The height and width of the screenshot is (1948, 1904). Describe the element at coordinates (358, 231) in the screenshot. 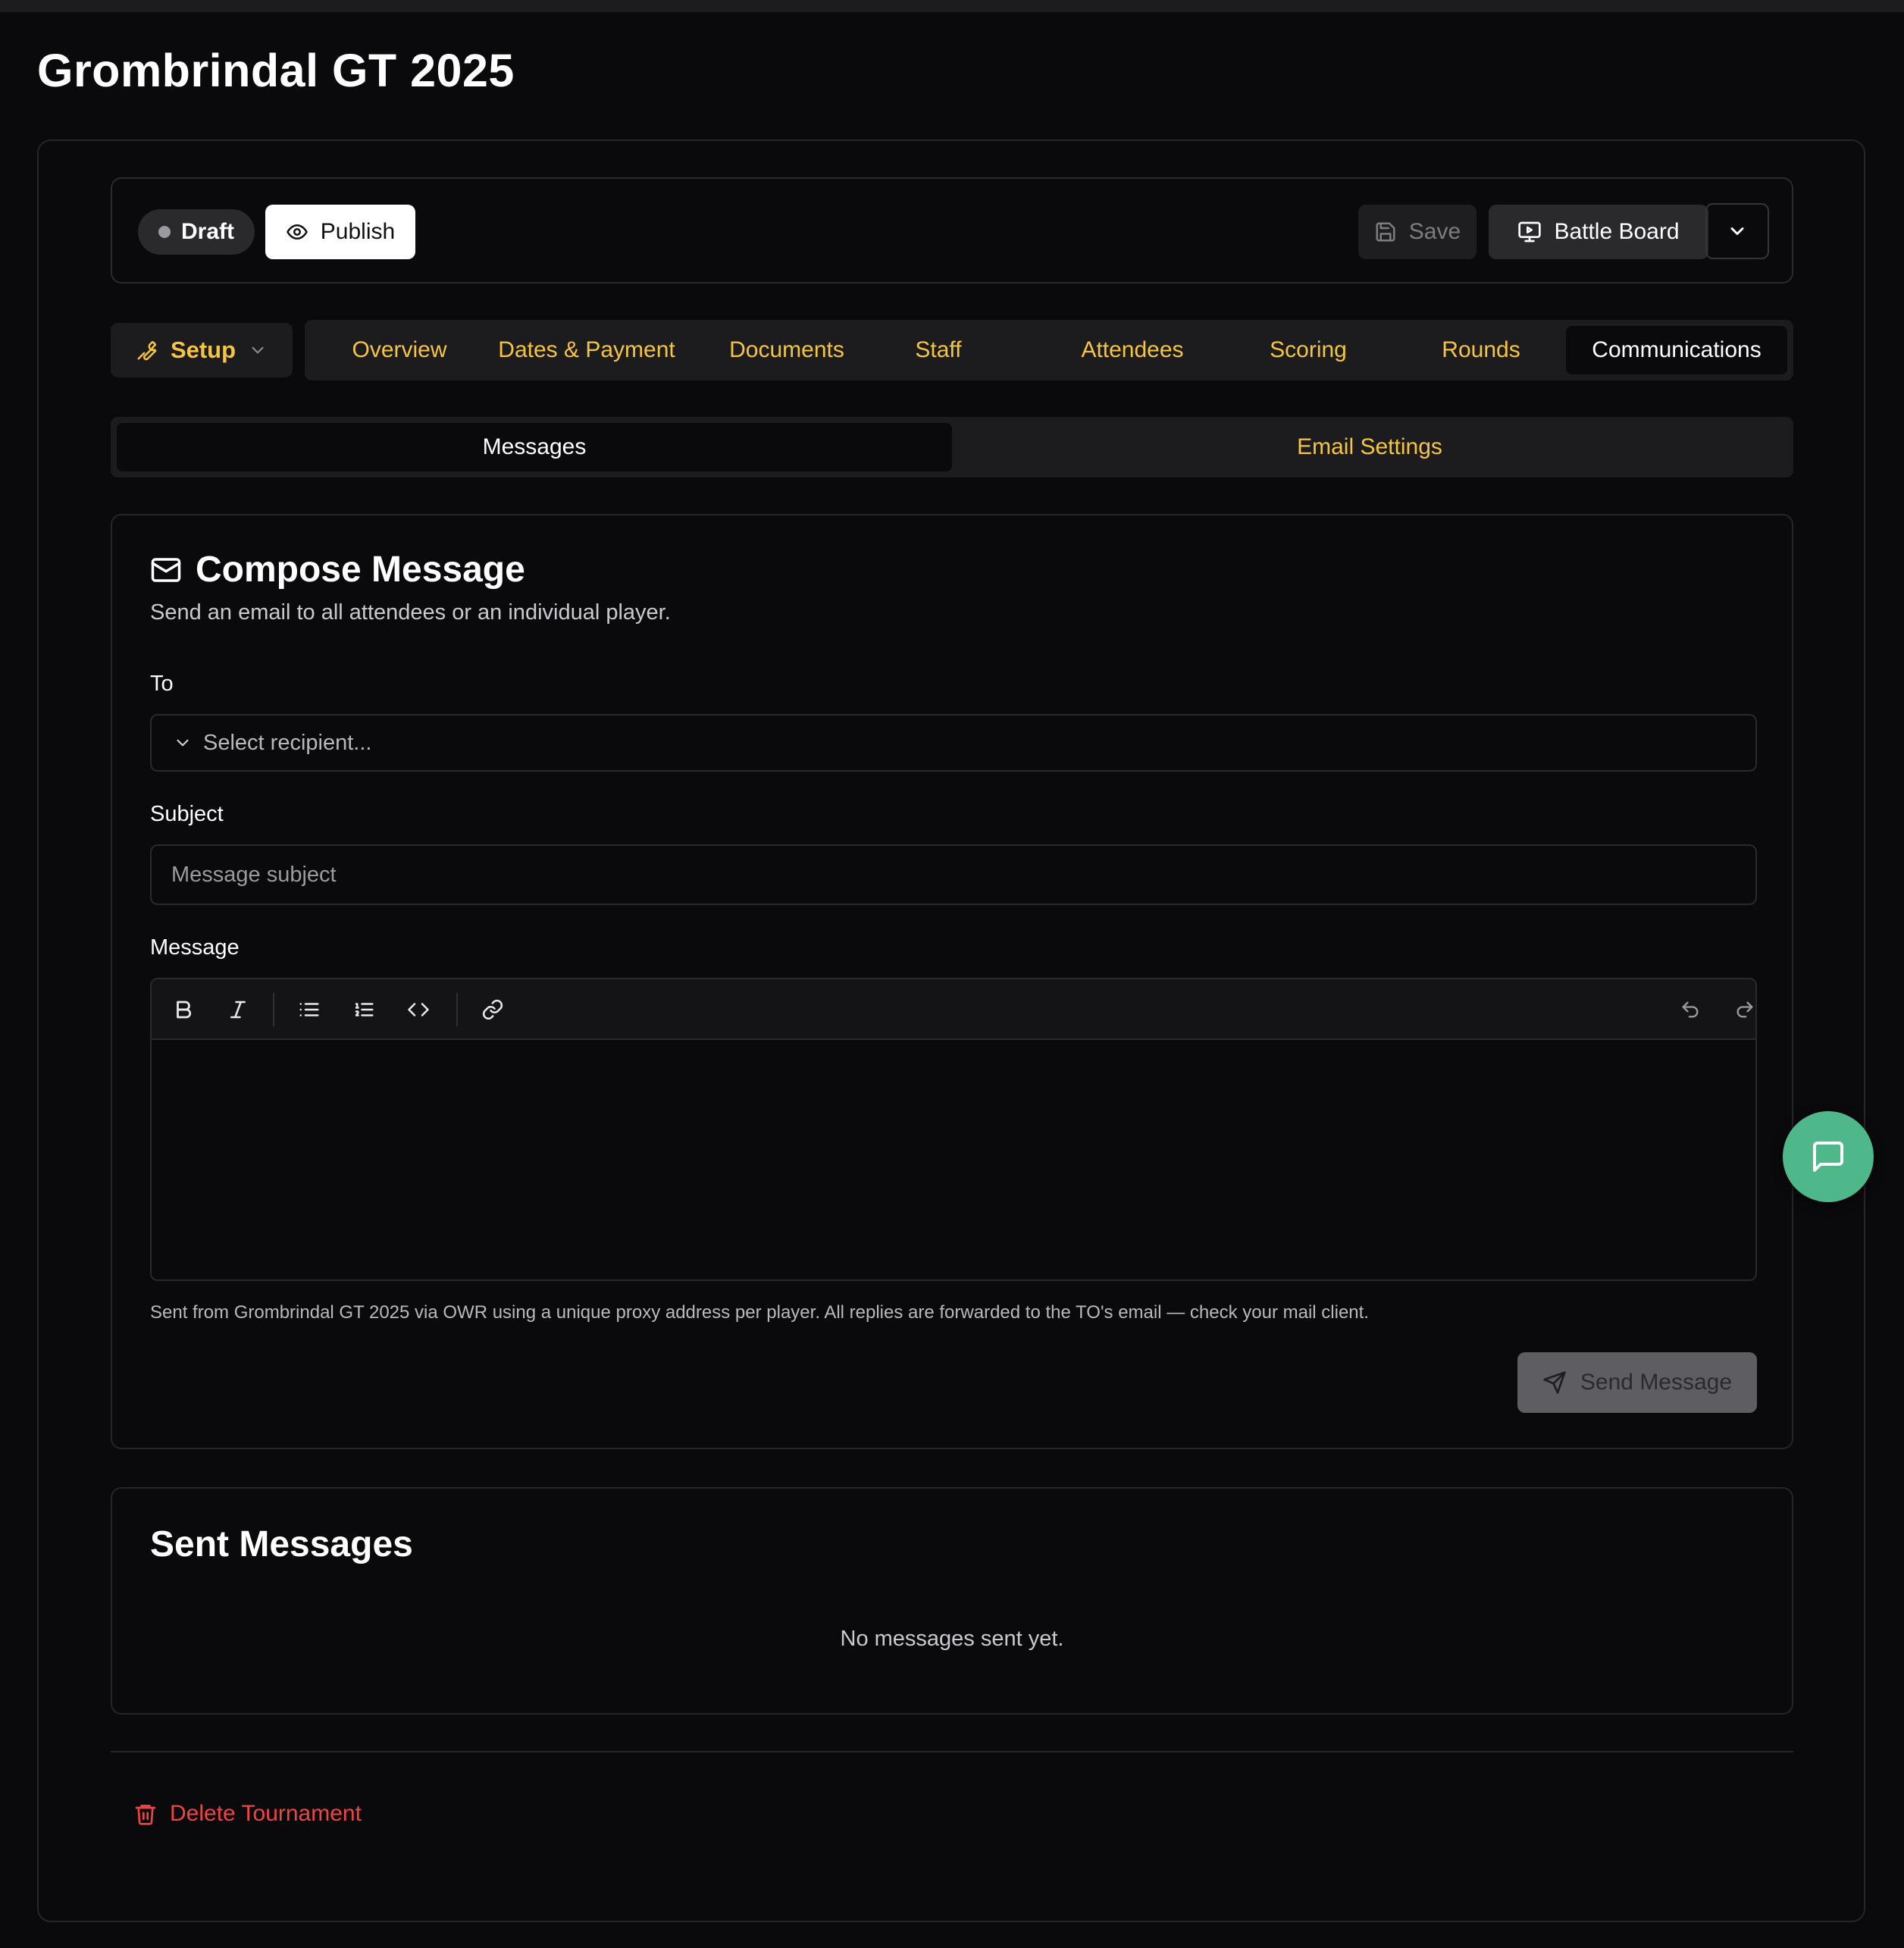

I see `publish-label: Publish` at that location.